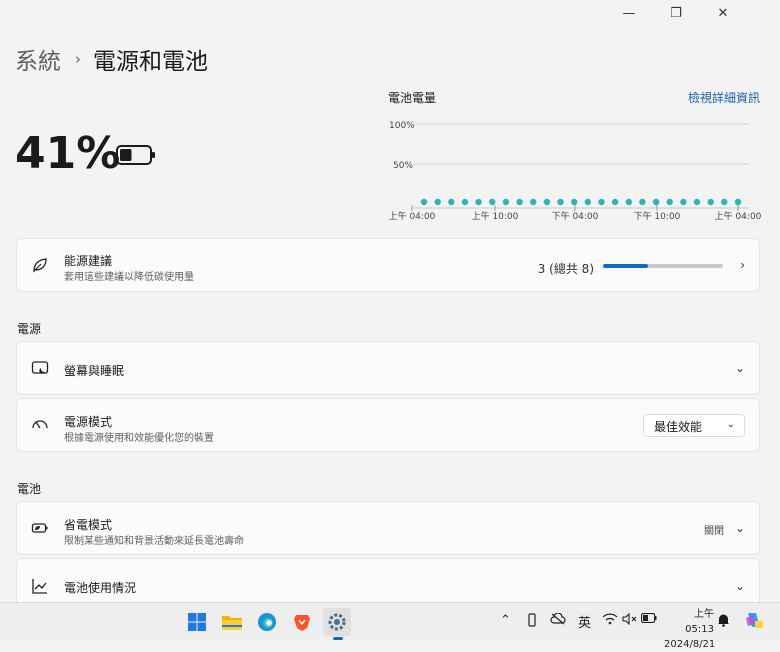 The height and width of the screenshot is (652, 780). Describe the element at coordinates (29, 329) in the screenshot. I see `section-power-heading: 電源` at that location.